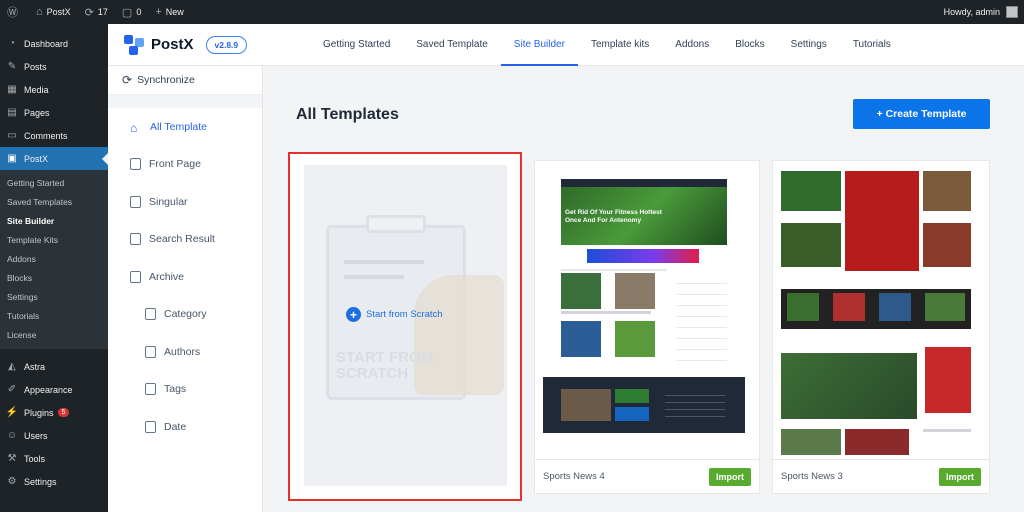  Describe the element at coordinates (356, 45) in the screenshot. I see `tab-getting-started: Getting Started` at that location.